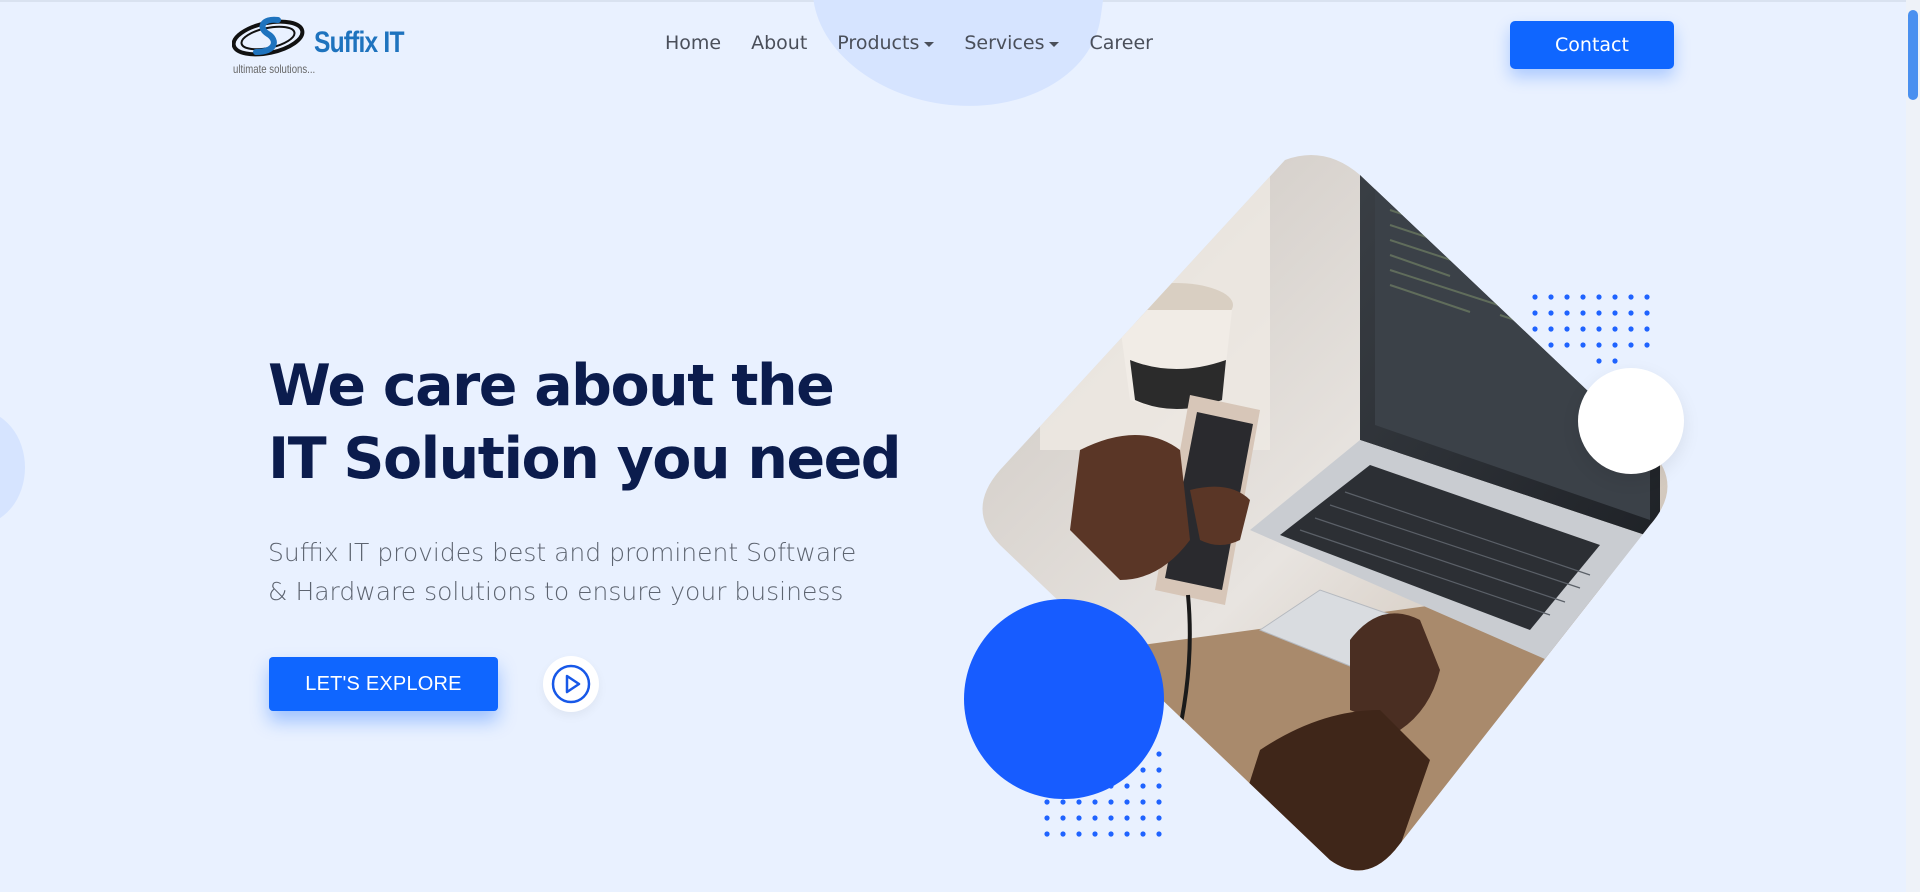  I want to click on decorative-blob-left, so click(12, 467).